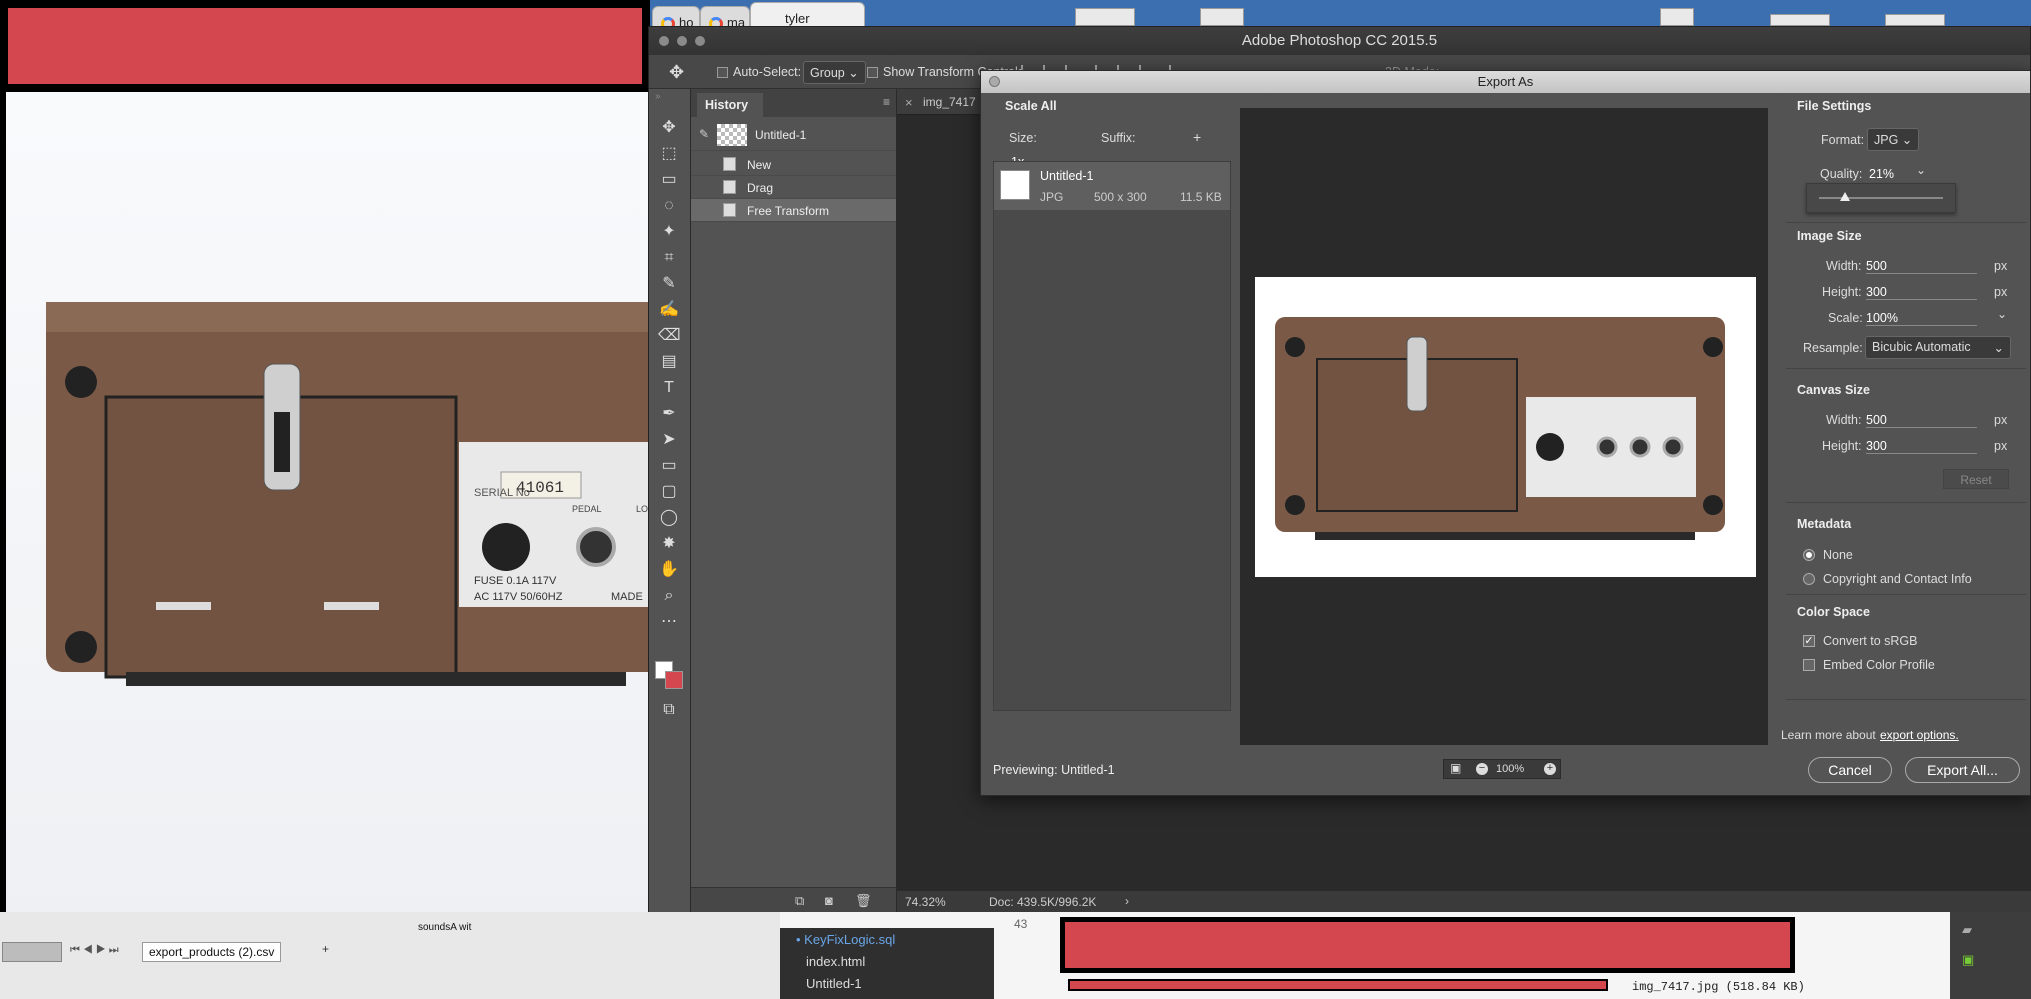 Image resolution: width=2031 pixels, height=999 pixels. Describe the element at coordinates (94, 950) in the screenshot. I see `sheet-nav-icon: ⏮ ◀ ▶ ⏭` at that location.